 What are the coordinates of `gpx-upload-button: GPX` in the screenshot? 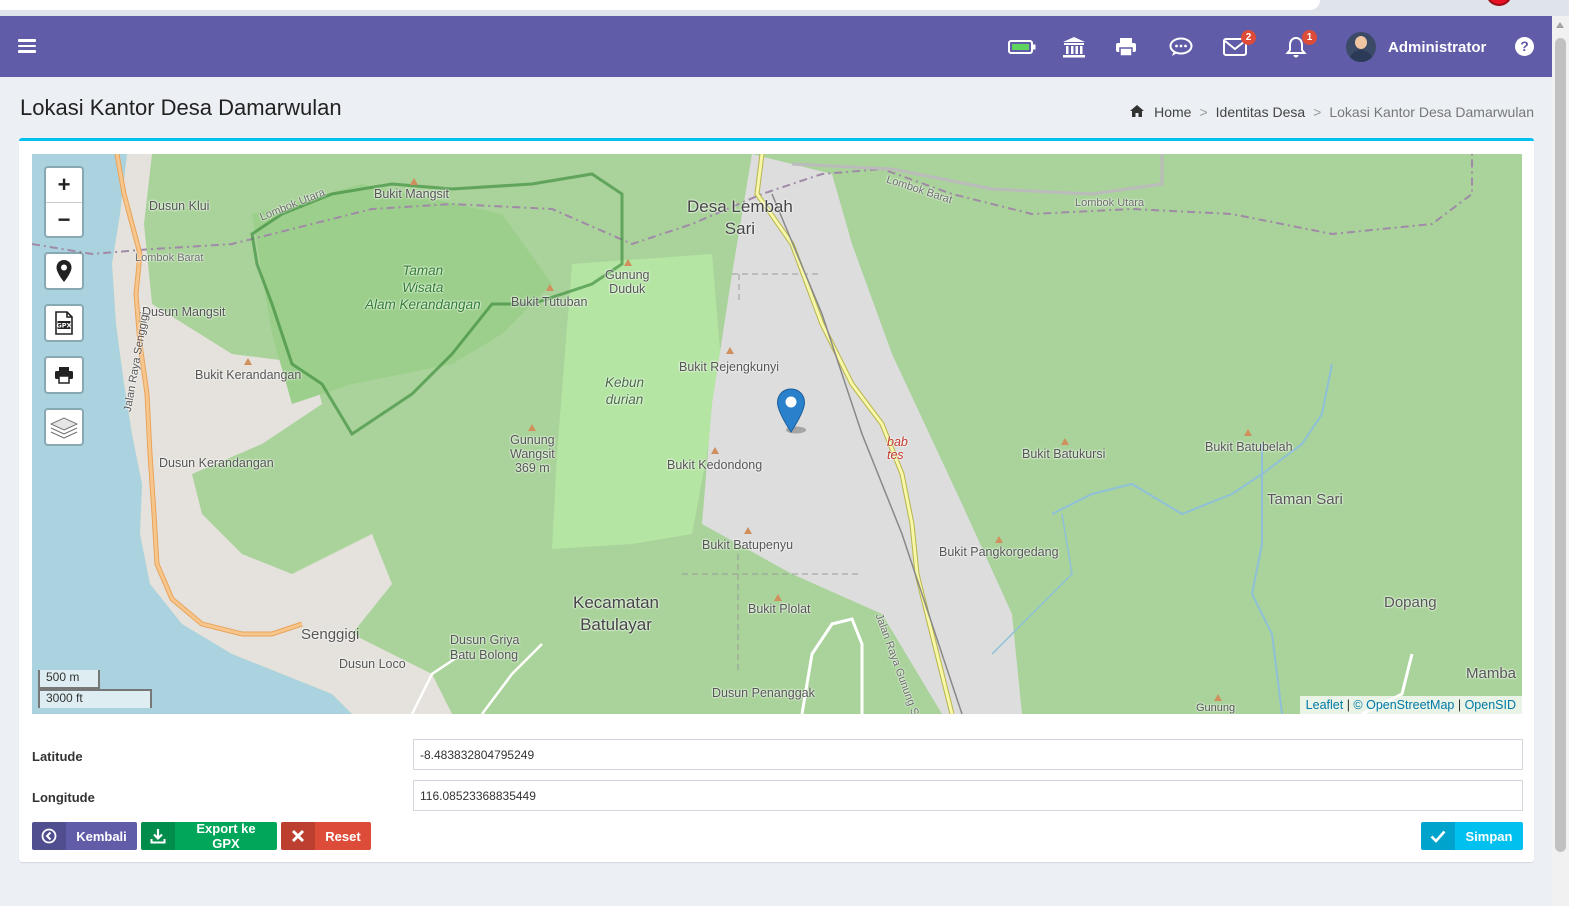 It's located at (64, 323).